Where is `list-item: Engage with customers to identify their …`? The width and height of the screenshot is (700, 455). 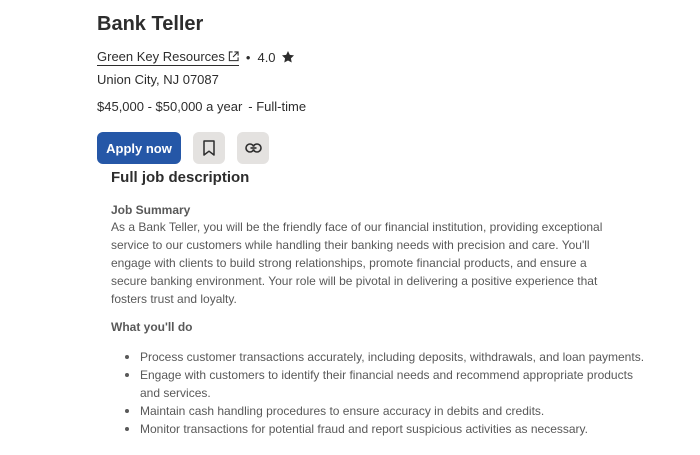
list-item: Engage with customers to identify their … is located at coordinates (387, 384).